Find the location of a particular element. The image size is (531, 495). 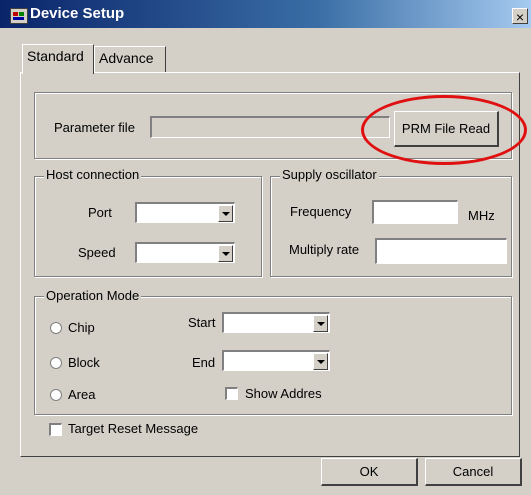

speed-label: Speed is located at coordinates (97, 252).